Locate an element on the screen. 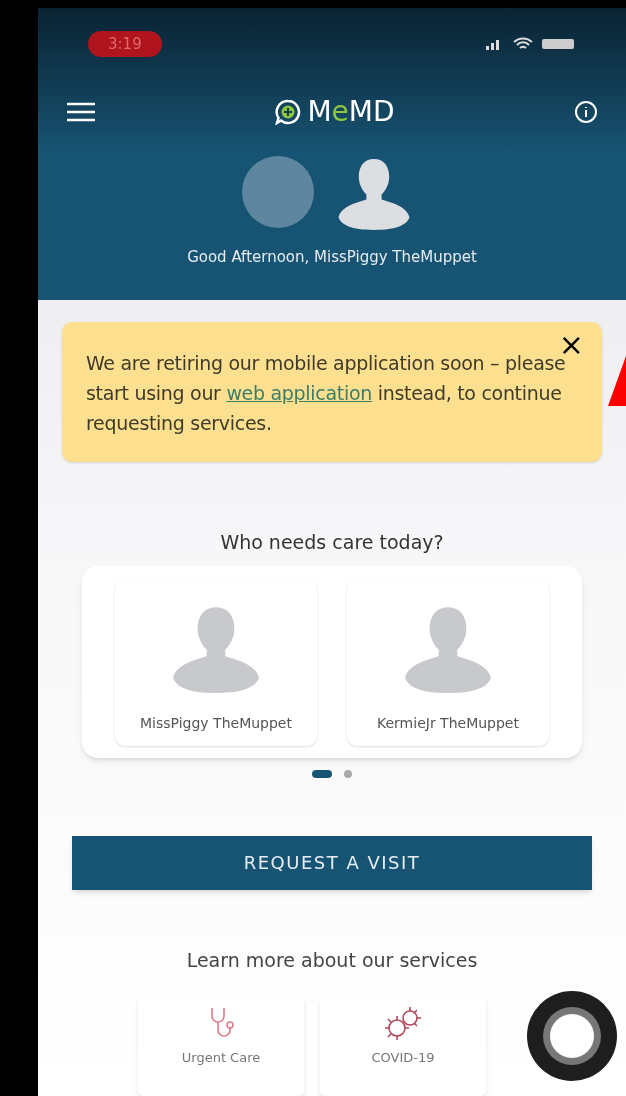 The width and height of the screenshot is (626, 1096). profile-tile: KermieJr TheMuppet is located at coordinates (448, 662).